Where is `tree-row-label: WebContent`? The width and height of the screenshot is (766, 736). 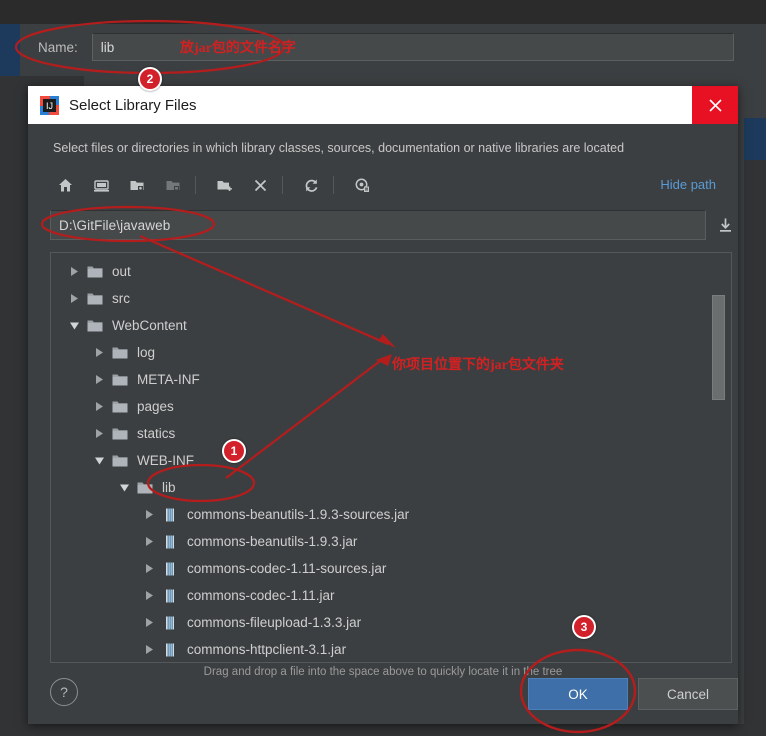
tree-row-label: WebContent is located at coordinates (149, 325).